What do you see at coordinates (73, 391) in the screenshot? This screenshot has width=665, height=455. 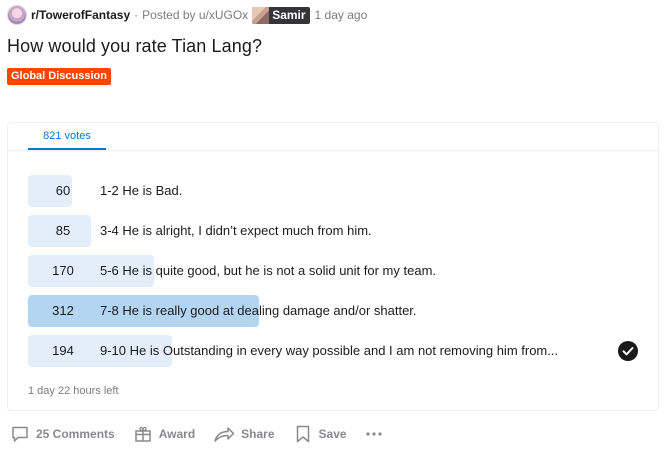 I see `poll-time-left: 1 day 22 hours left` at bounding box center [73, 391].